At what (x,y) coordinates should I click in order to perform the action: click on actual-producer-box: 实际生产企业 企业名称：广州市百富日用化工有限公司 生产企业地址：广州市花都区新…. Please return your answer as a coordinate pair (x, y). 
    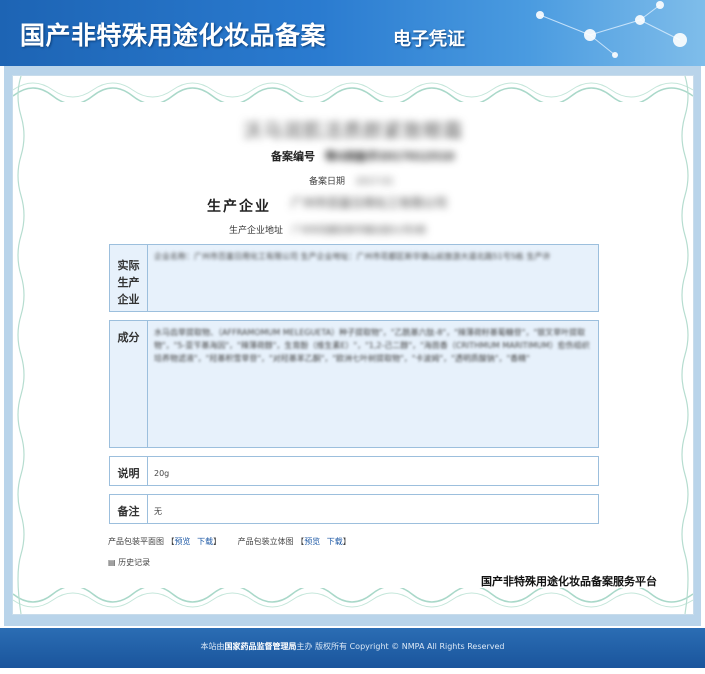
    Looking at the image, I should click on (354, 278).